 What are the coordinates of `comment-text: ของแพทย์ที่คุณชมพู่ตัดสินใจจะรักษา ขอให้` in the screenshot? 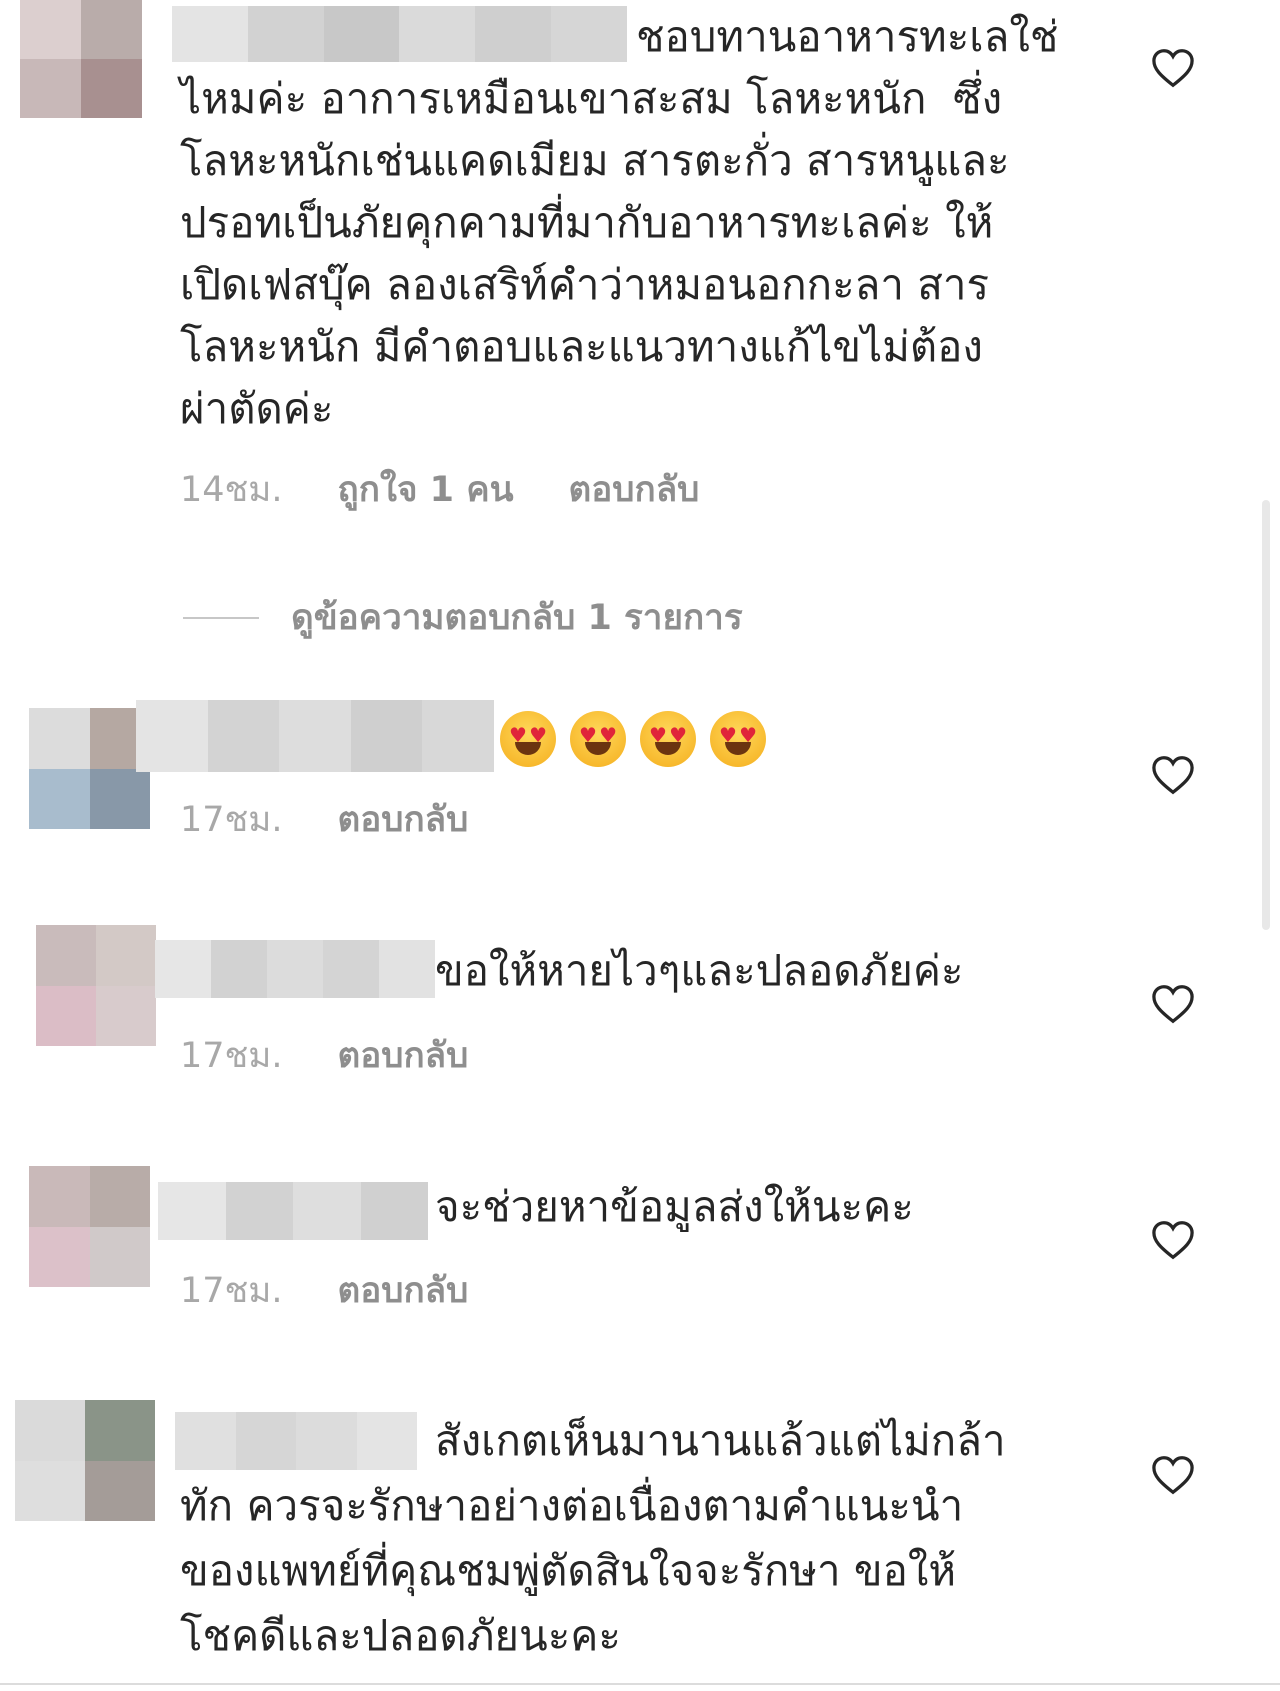 It's located at (568, 1570).